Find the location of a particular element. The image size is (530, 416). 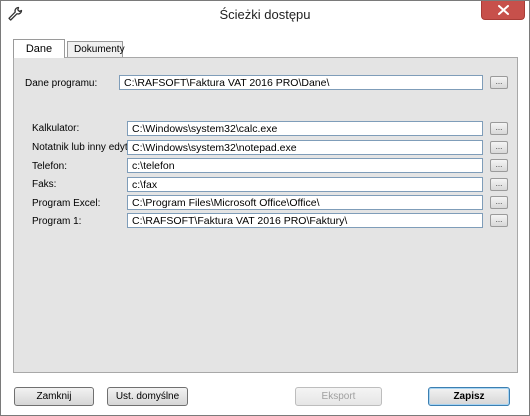

title-bar: Ścieżki dostępu is located at coordinates (265, 14).